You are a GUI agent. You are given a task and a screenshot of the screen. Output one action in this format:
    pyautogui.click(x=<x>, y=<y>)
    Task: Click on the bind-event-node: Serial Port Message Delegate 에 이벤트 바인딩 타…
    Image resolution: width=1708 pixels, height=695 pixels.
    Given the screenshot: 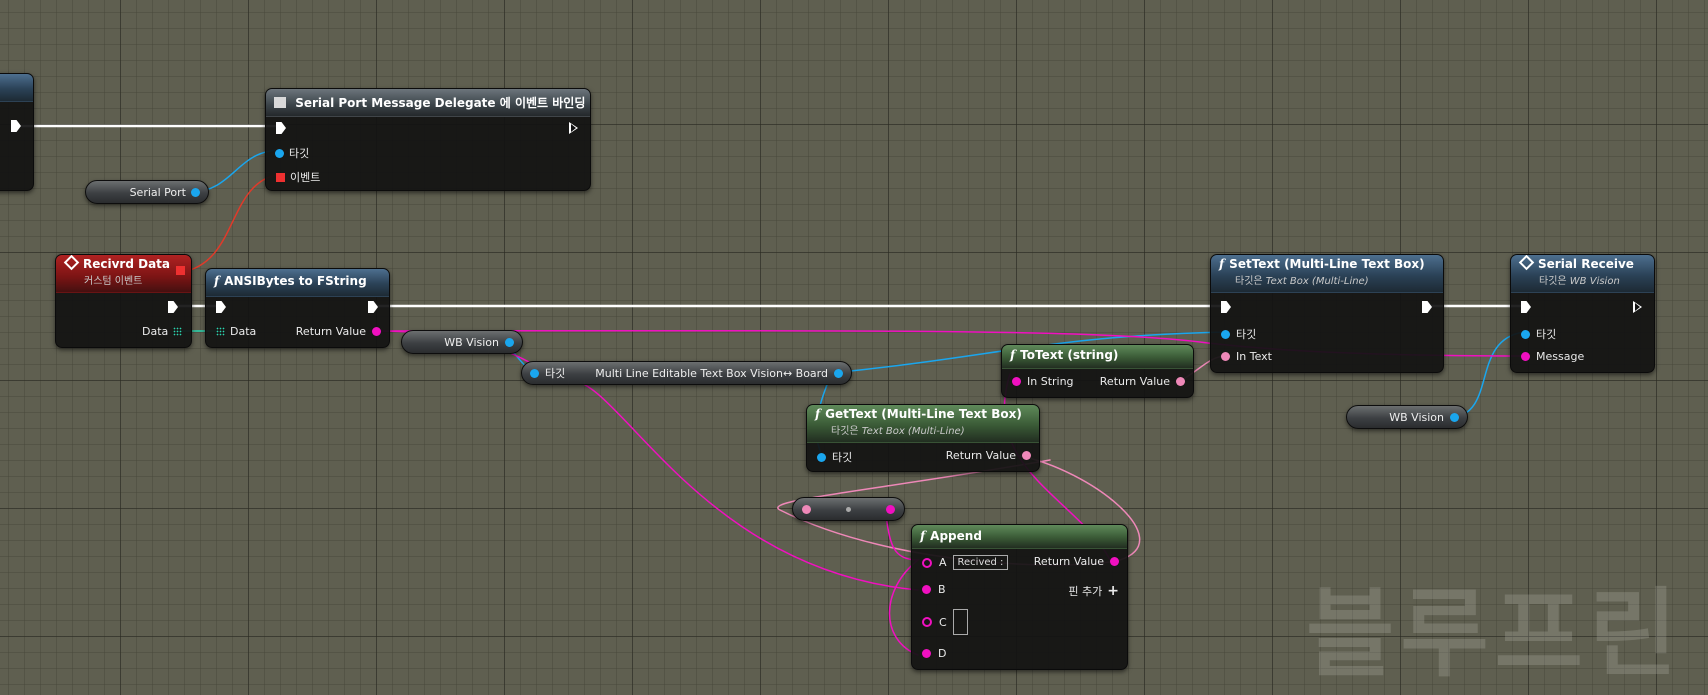 What is the action you would take?
    pyautogui.click(x=428, y=139)
    